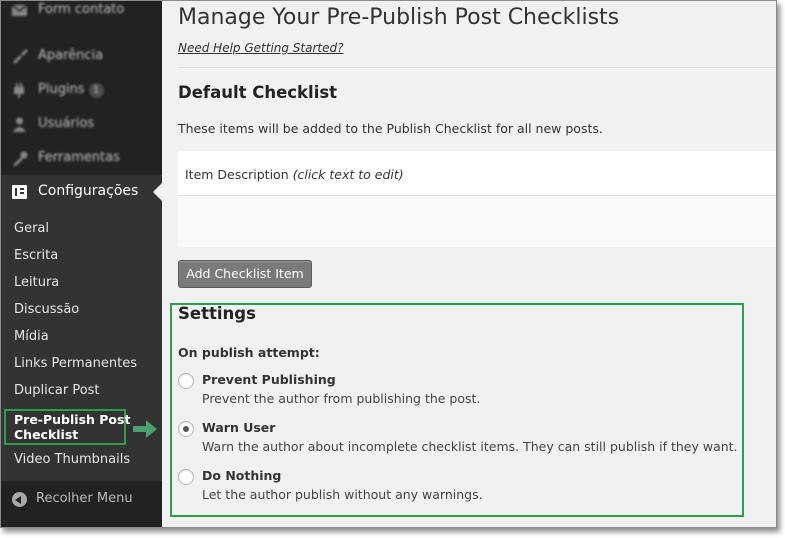 The image size is (785, 538). What do you see at coordinates (157, 192) in the screenshot?
I see `current-menu-pointer` at bounding box center [157, 192].